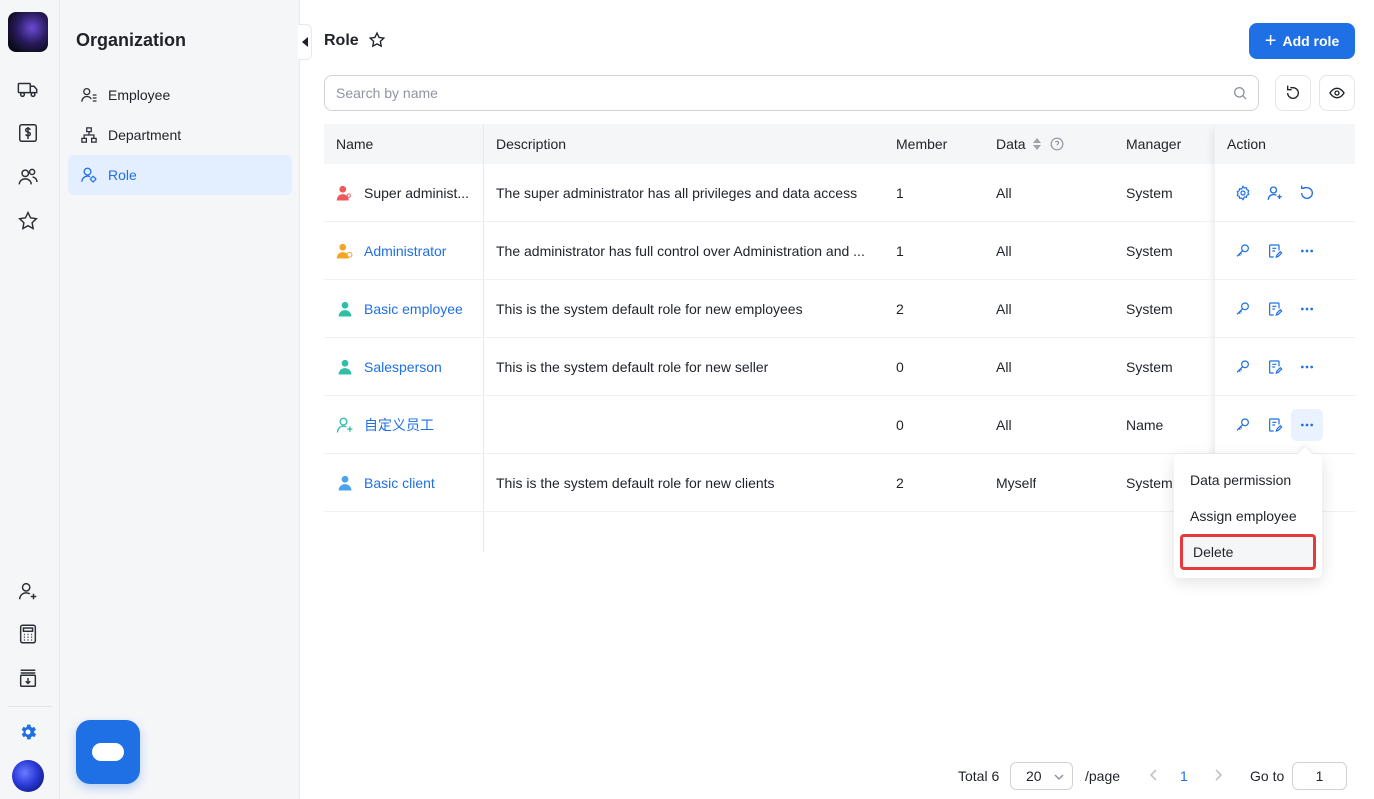 This screenshot has width=1374, height=799. I want to click on add-role-label: Add role, so click(1311, 41).